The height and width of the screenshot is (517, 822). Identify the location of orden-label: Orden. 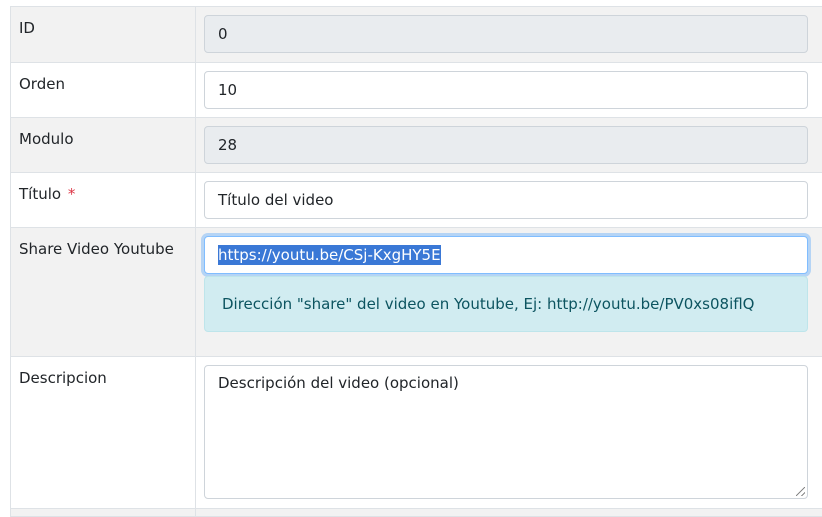
(103, 90).